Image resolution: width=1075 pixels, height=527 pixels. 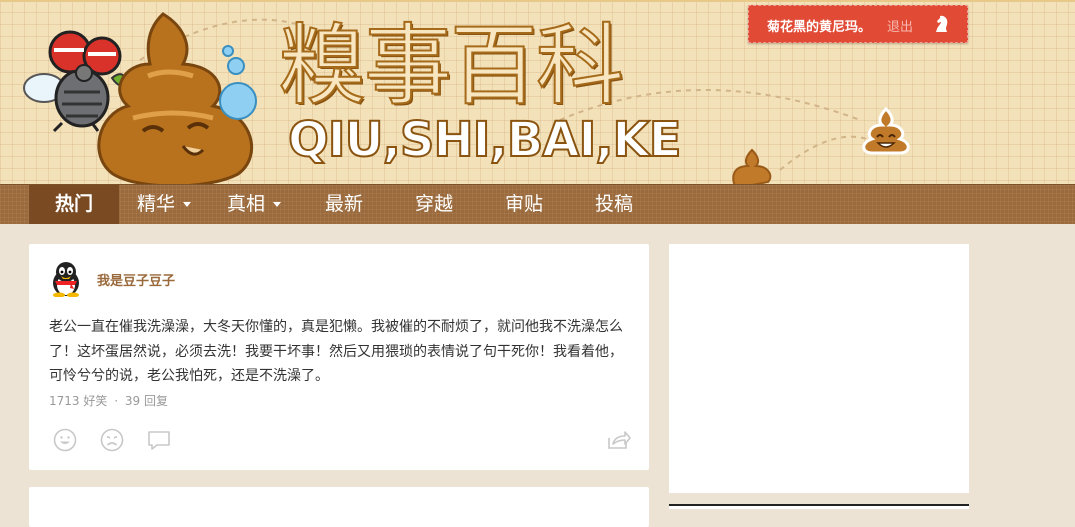 I want to click on post-author: 我是豆子豆子, so click(x=136, y=279).